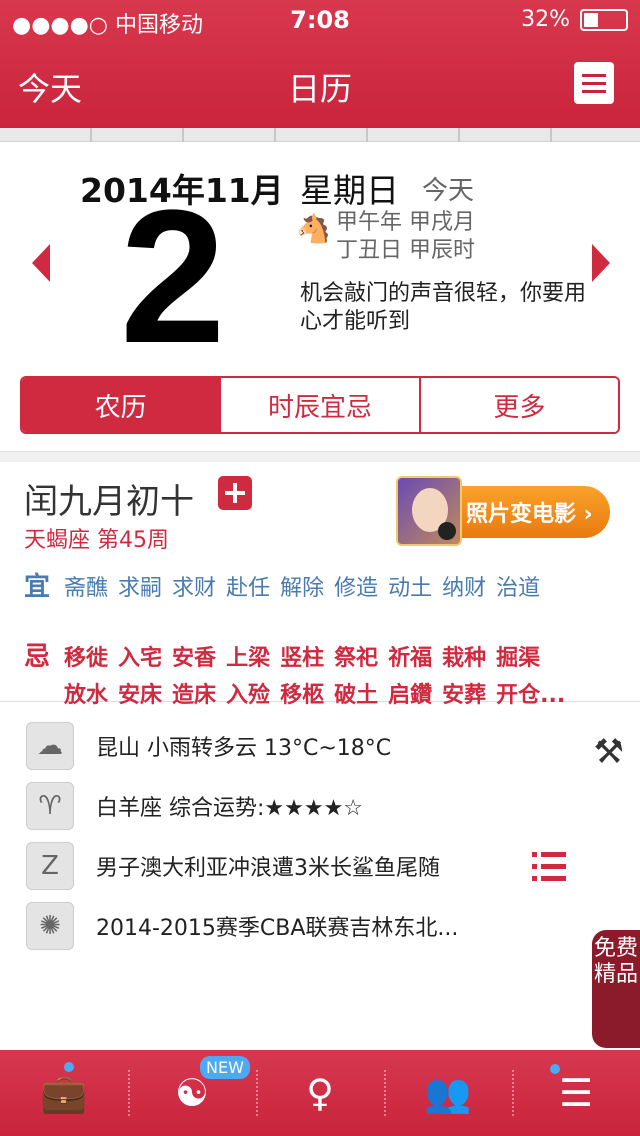 The height and width of the screenshot is (1136, 640). I want to click on ji-item: 入宅, so click(140, 658).